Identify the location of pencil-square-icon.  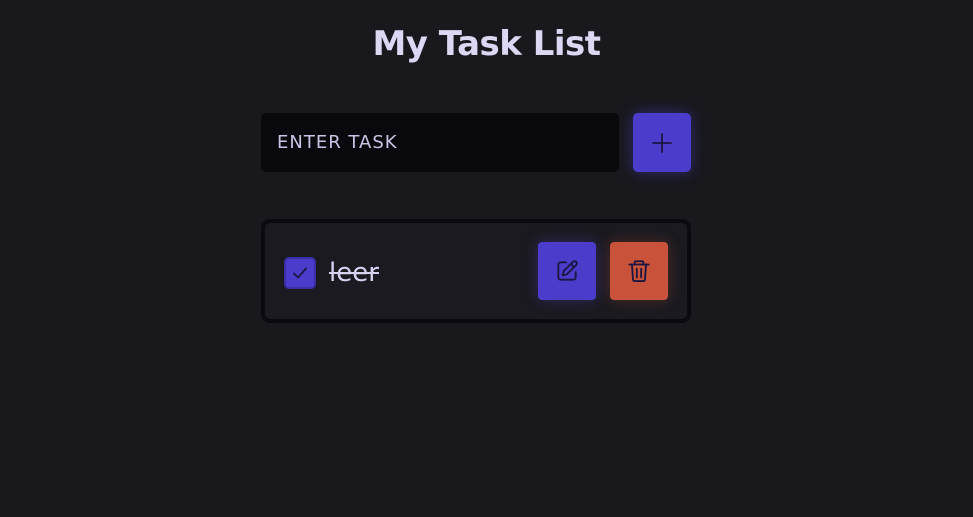
(567, 271).